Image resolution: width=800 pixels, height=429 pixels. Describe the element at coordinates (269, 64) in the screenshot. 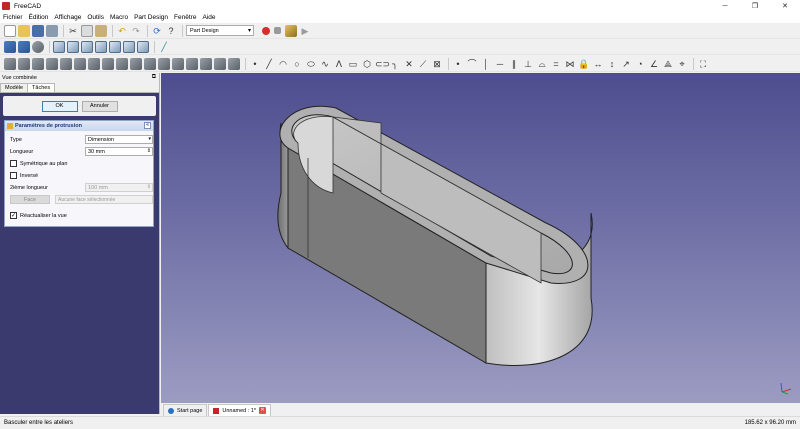

I see `line-icon: ╱` at that location.